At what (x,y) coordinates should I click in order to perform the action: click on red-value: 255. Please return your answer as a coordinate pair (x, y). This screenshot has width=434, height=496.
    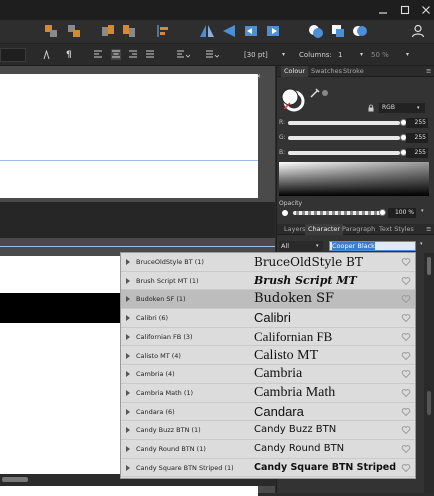
    Looking at the image, I should click on (417, 123).